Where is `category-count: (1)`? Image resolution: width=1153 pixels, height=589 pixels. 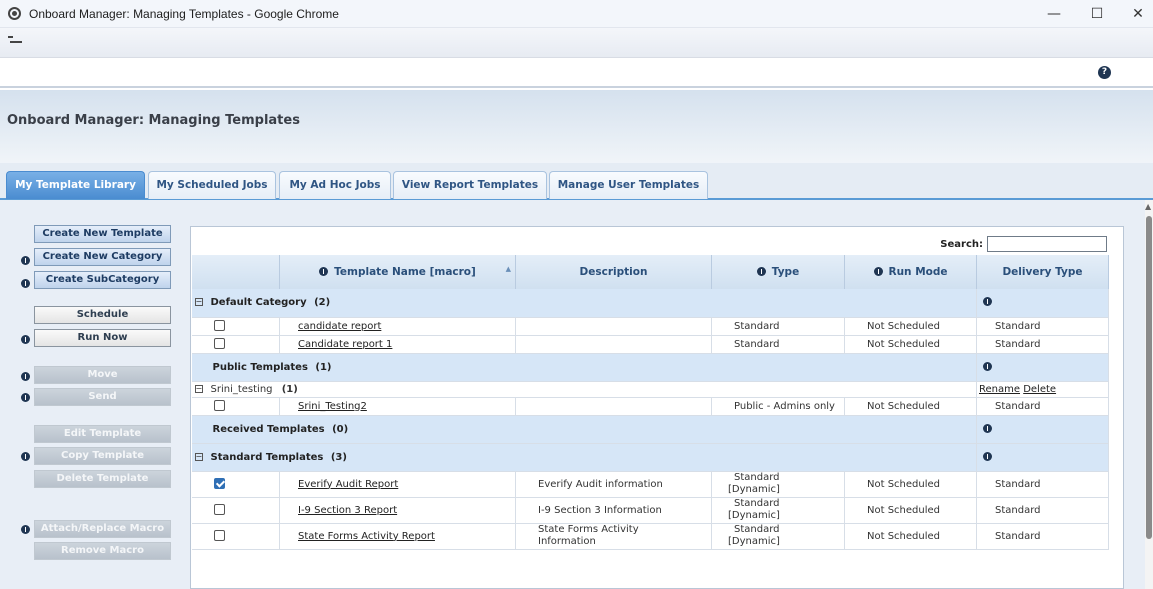
category-count: (1) is located at coordinates (323, 367).